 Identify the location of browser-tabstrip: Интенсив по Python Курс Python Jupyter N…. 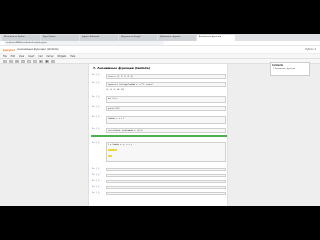
(160, 37).